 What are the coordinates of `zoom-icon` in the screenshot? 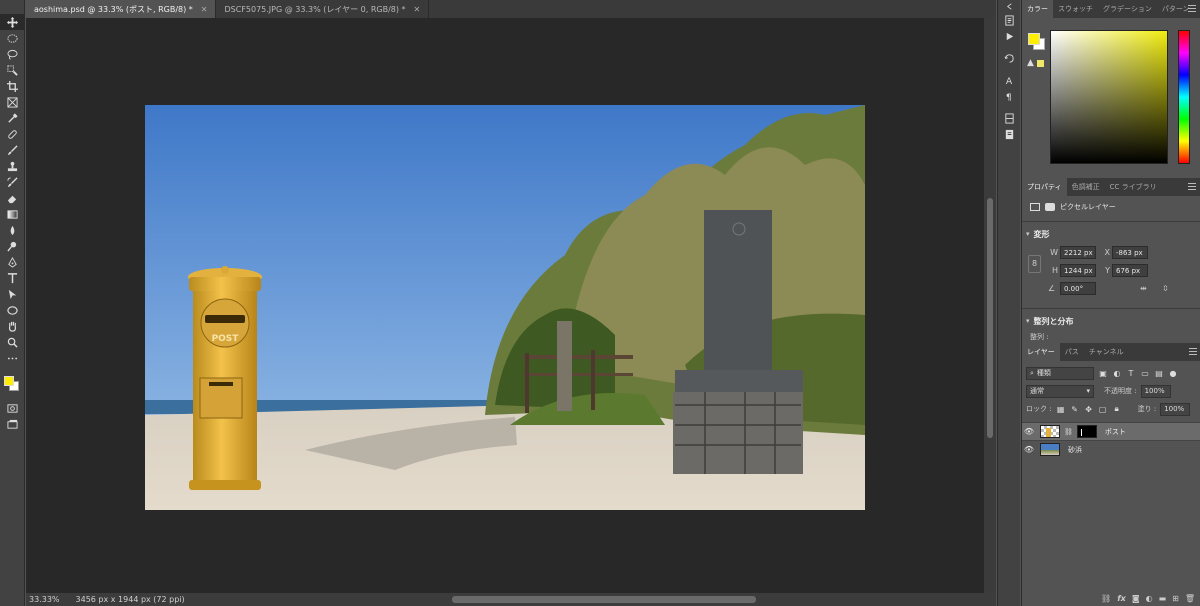 It's located at (12, 342).